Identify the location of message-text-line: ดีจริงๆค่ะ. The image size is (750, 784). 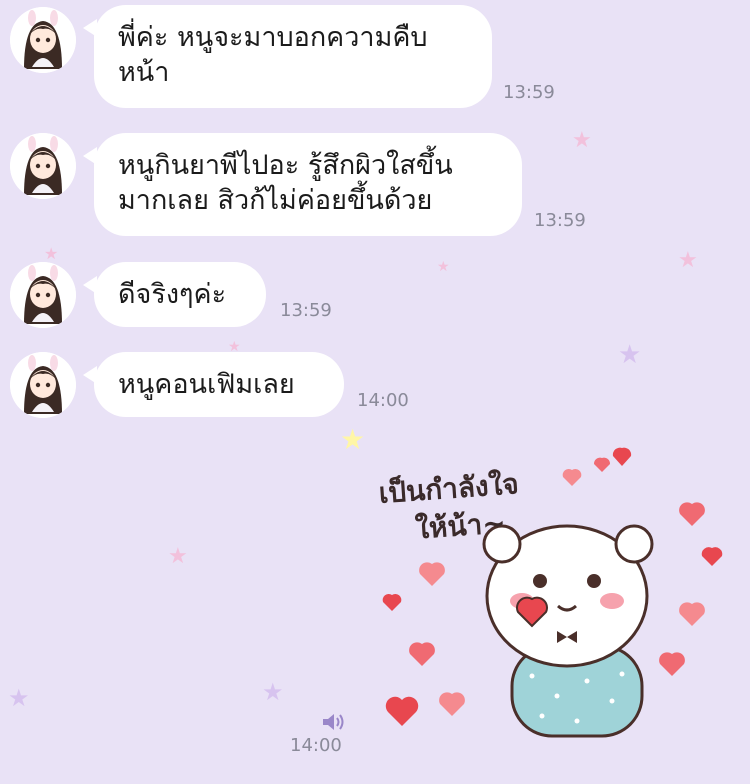
(172, 294).